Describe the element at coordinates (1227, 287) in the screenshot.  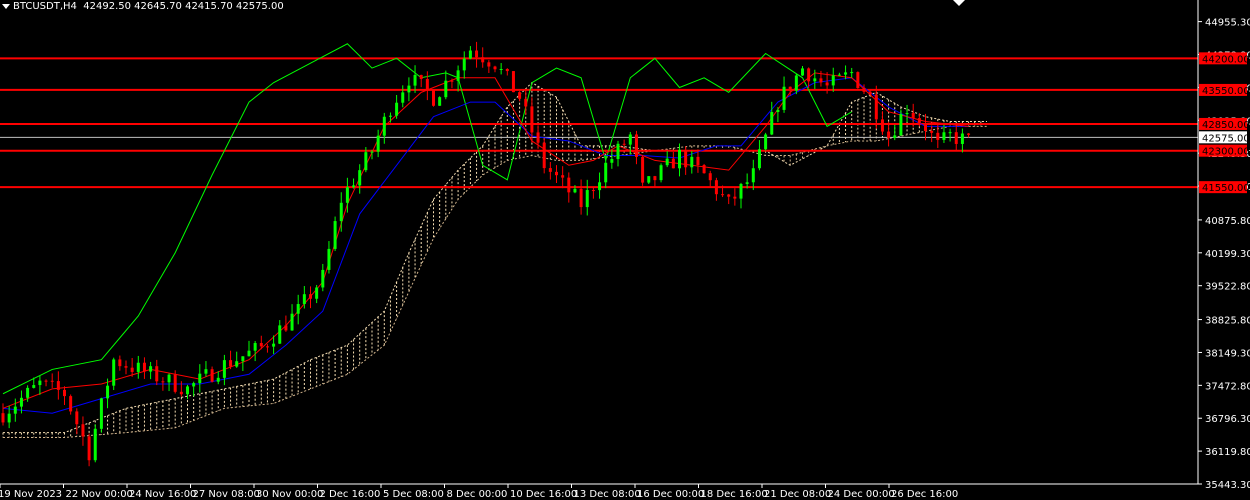
I see `price-tick-label: 39522.80` at that location.